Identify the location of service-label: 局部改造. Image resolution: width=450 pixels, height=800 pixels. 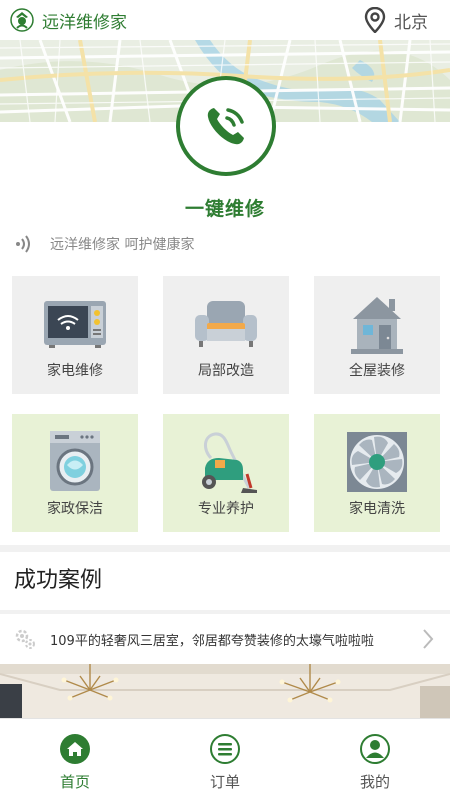
(226, 371).